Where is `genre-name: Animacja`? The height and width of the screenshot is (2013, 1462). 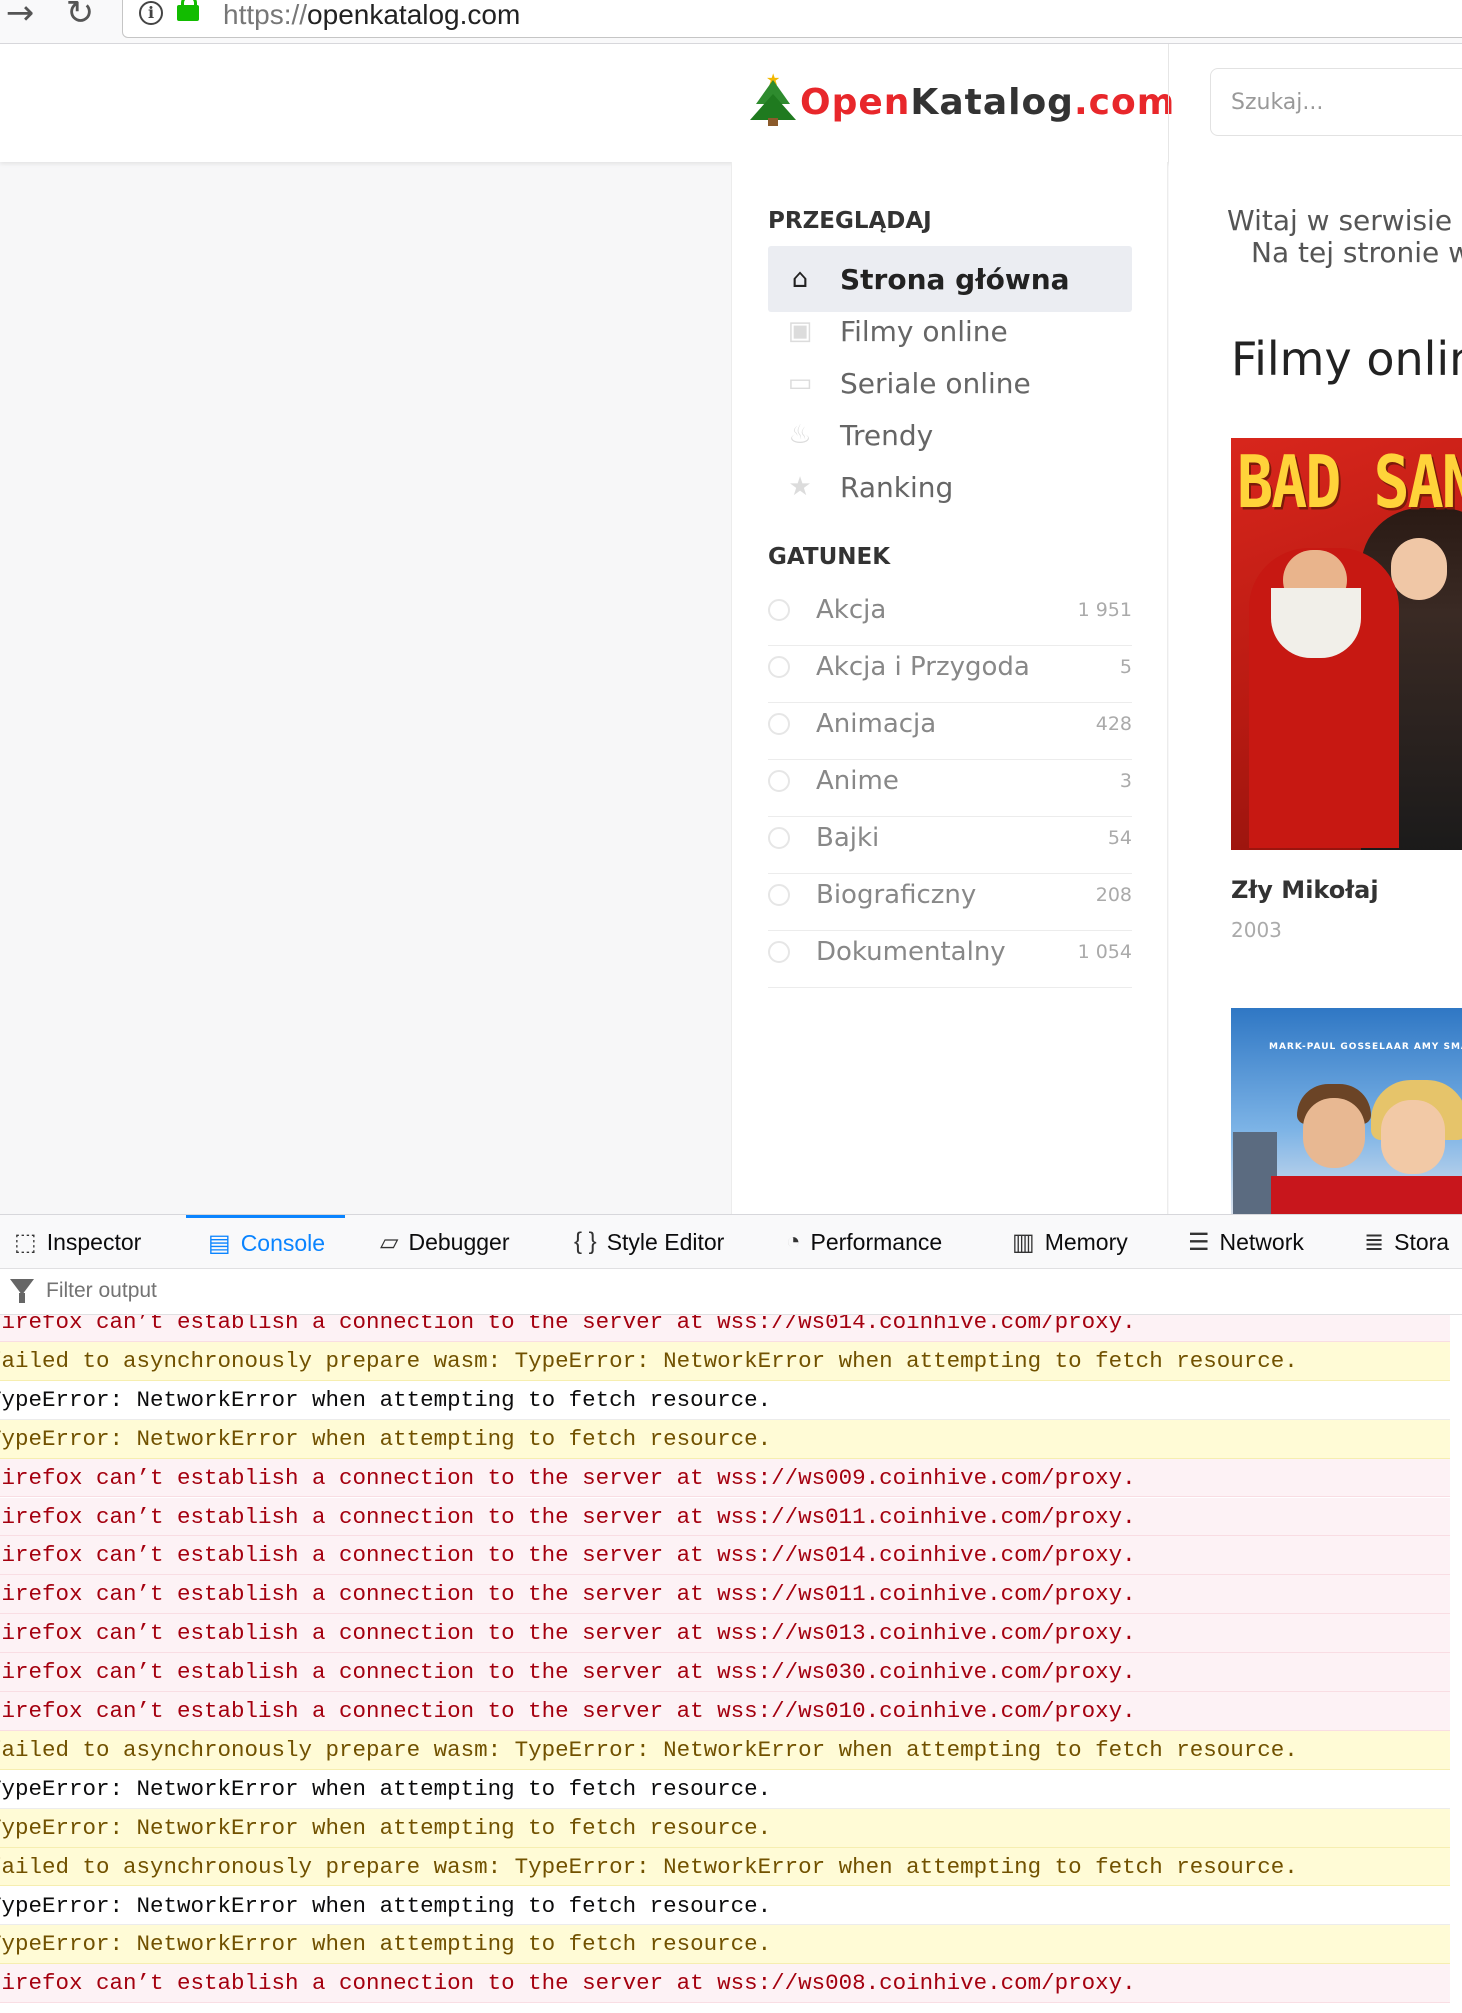 genre-name: Animacja is located at coordinates (876, 723).